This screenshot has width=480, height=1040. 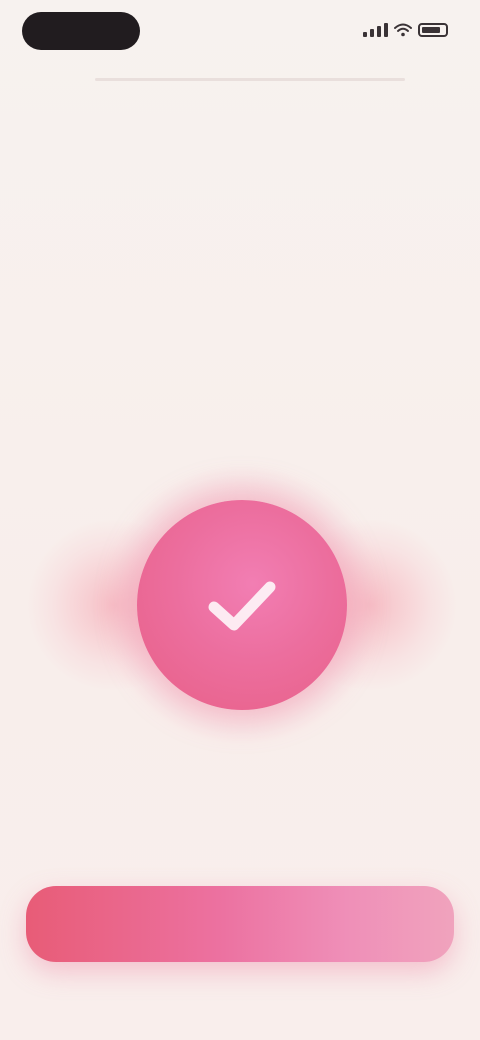 What do you see at coordinates (81, 31) in the screenshot?
I see `status-time-pill` at bounding box center [81, 31].